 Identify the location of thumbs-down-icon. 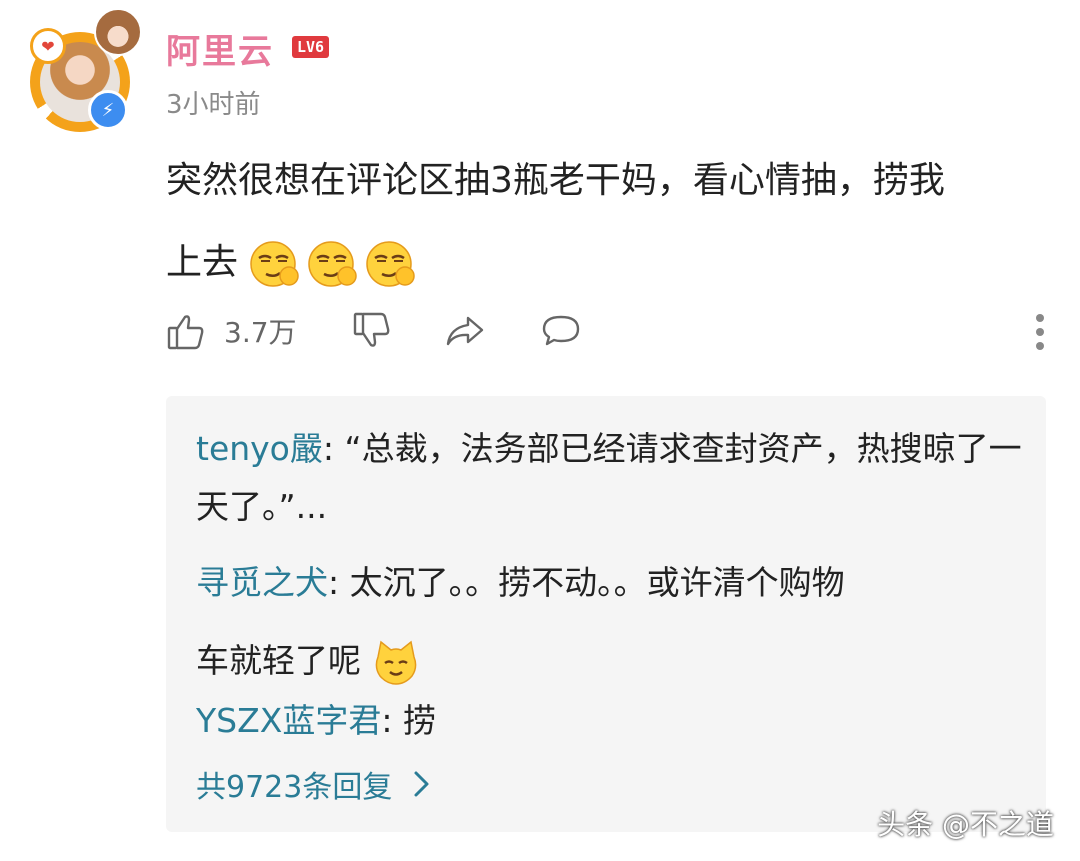
(371, 329).